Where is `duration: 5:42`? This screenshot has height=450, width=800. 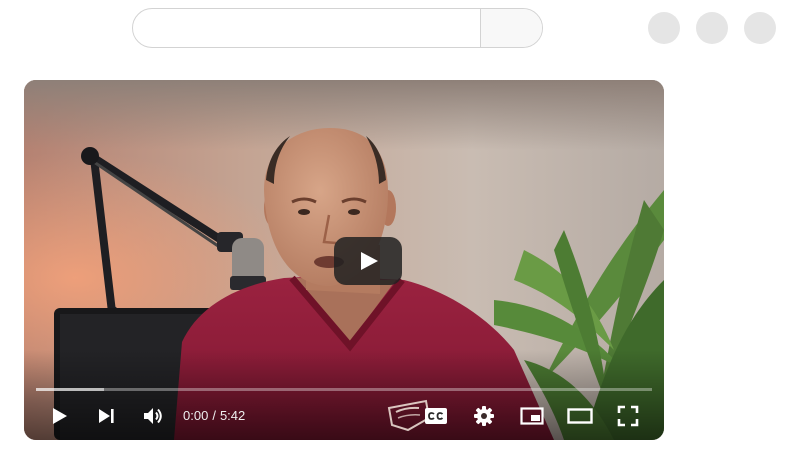 duration: 5:42 is located at coordinates (232, 415).